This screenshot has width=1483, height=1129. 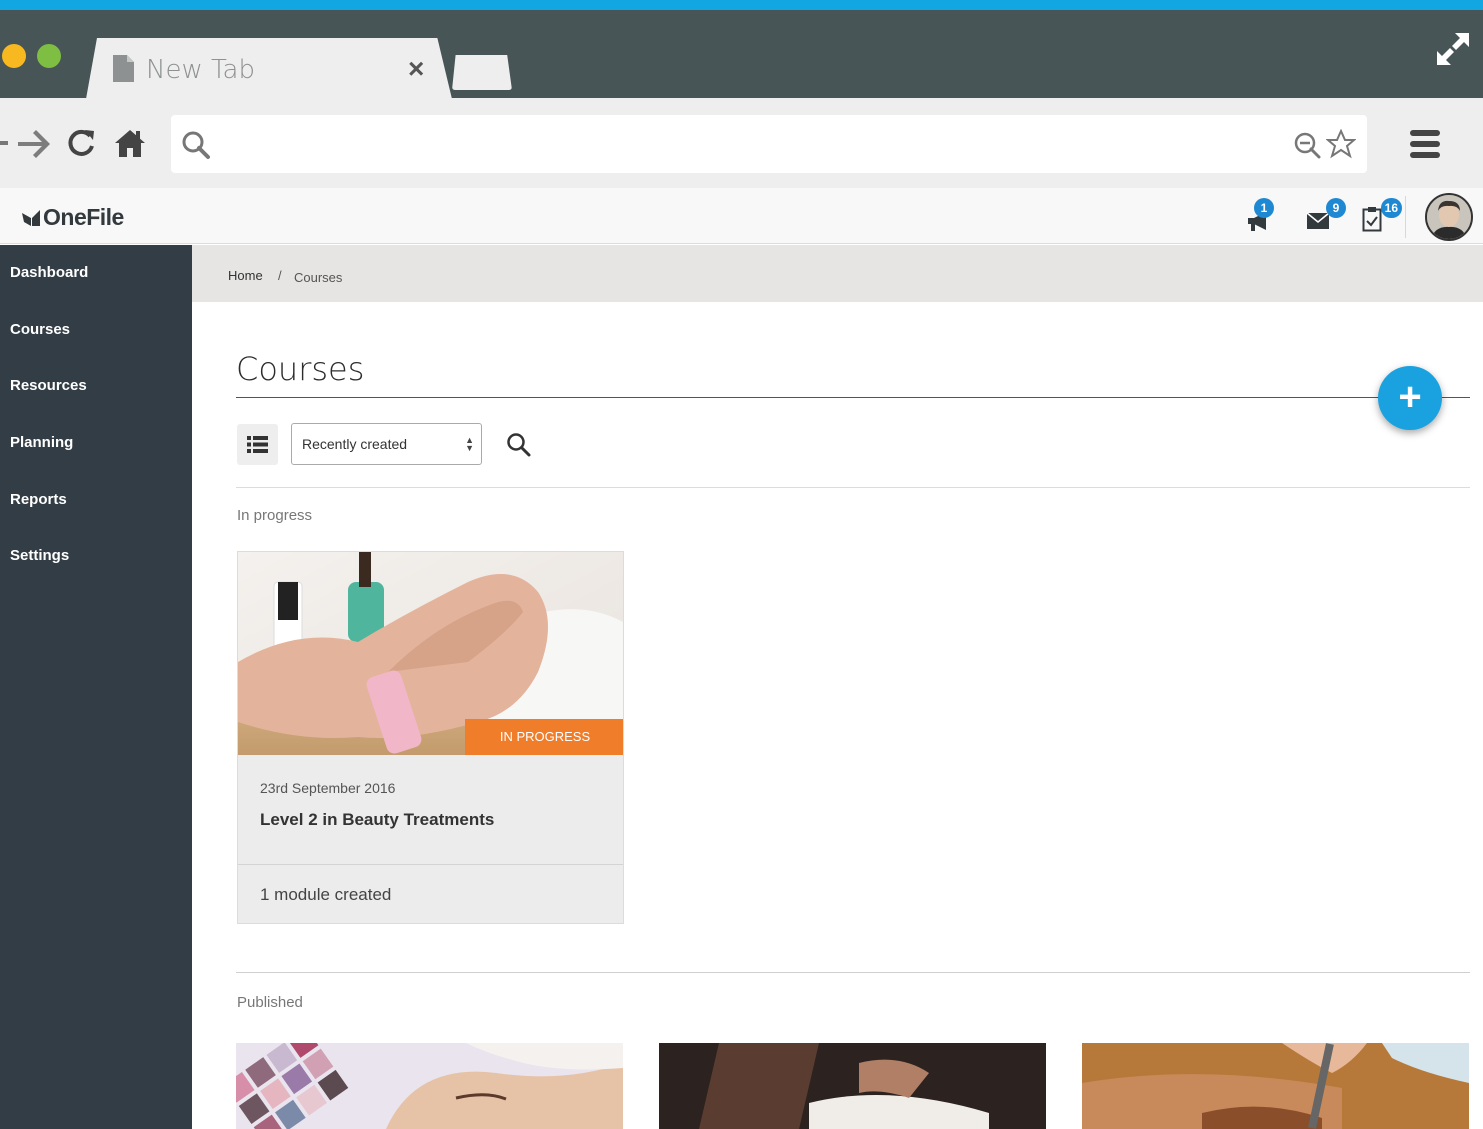 What do you see at coordinates (430, 864) in the screenshot?
I see `card-divider` at bounding box center [430, 864].